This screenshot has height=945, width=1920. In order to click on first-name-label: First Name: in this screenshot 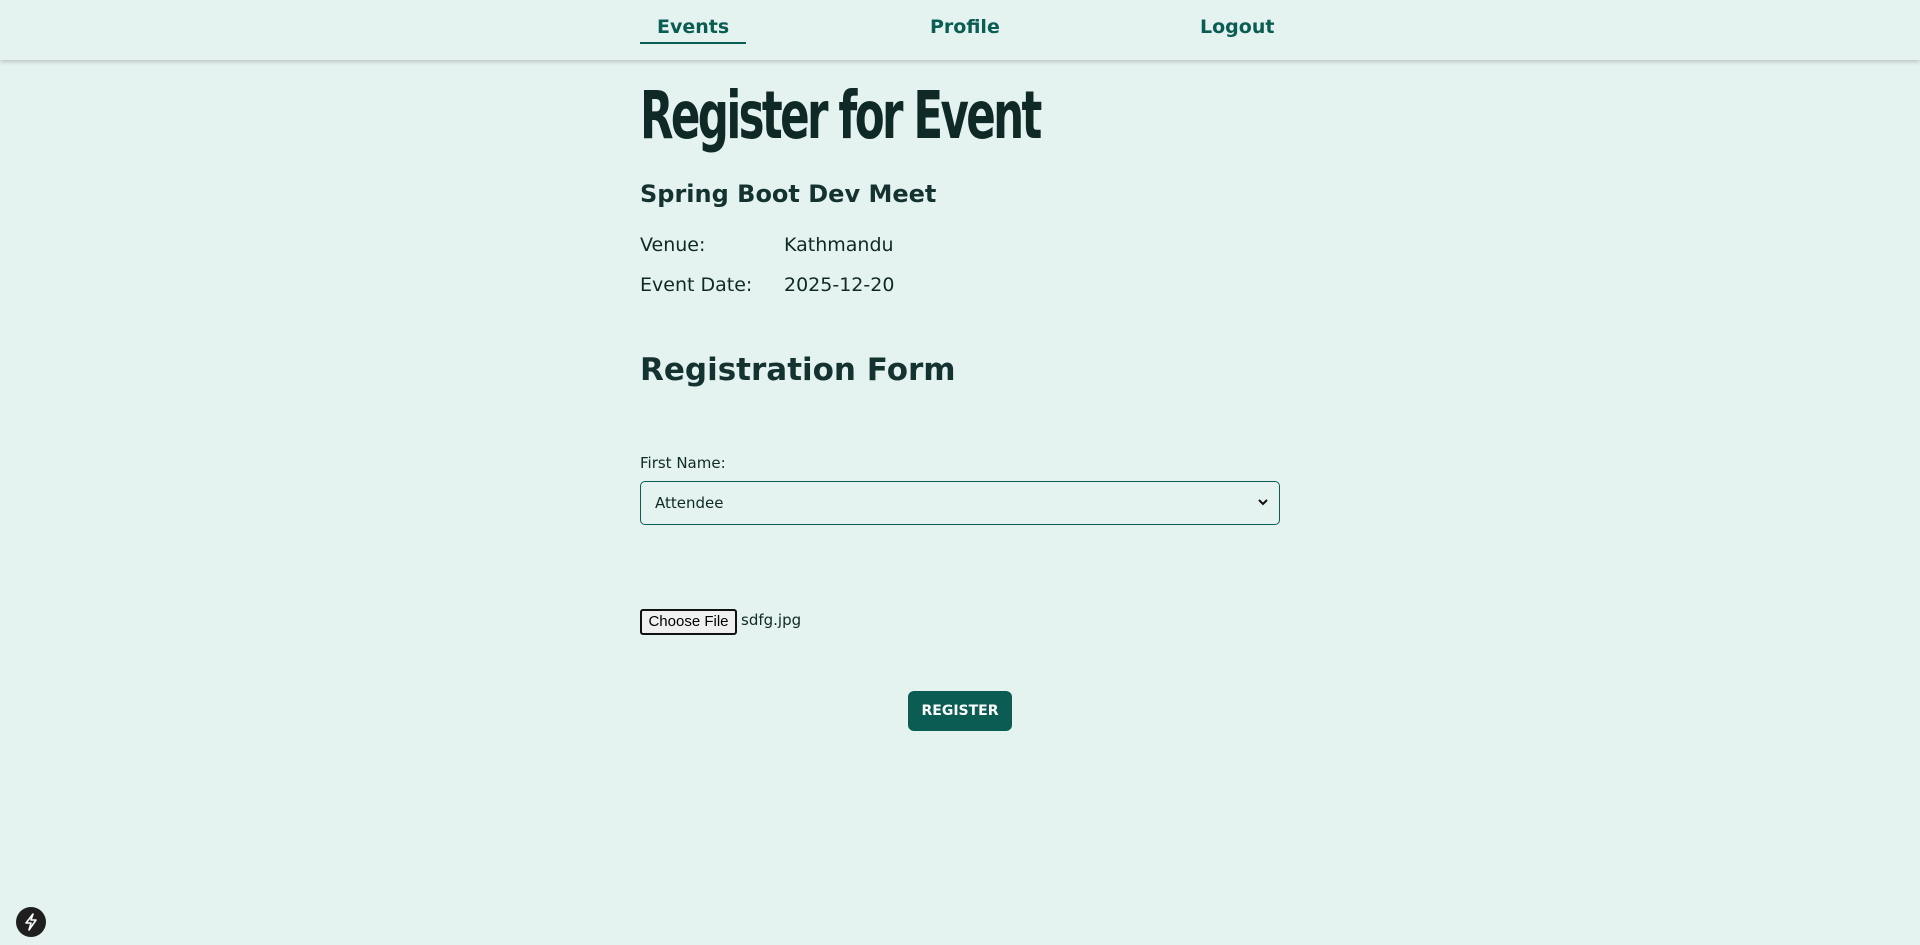, I will do `click(683, 463)`.